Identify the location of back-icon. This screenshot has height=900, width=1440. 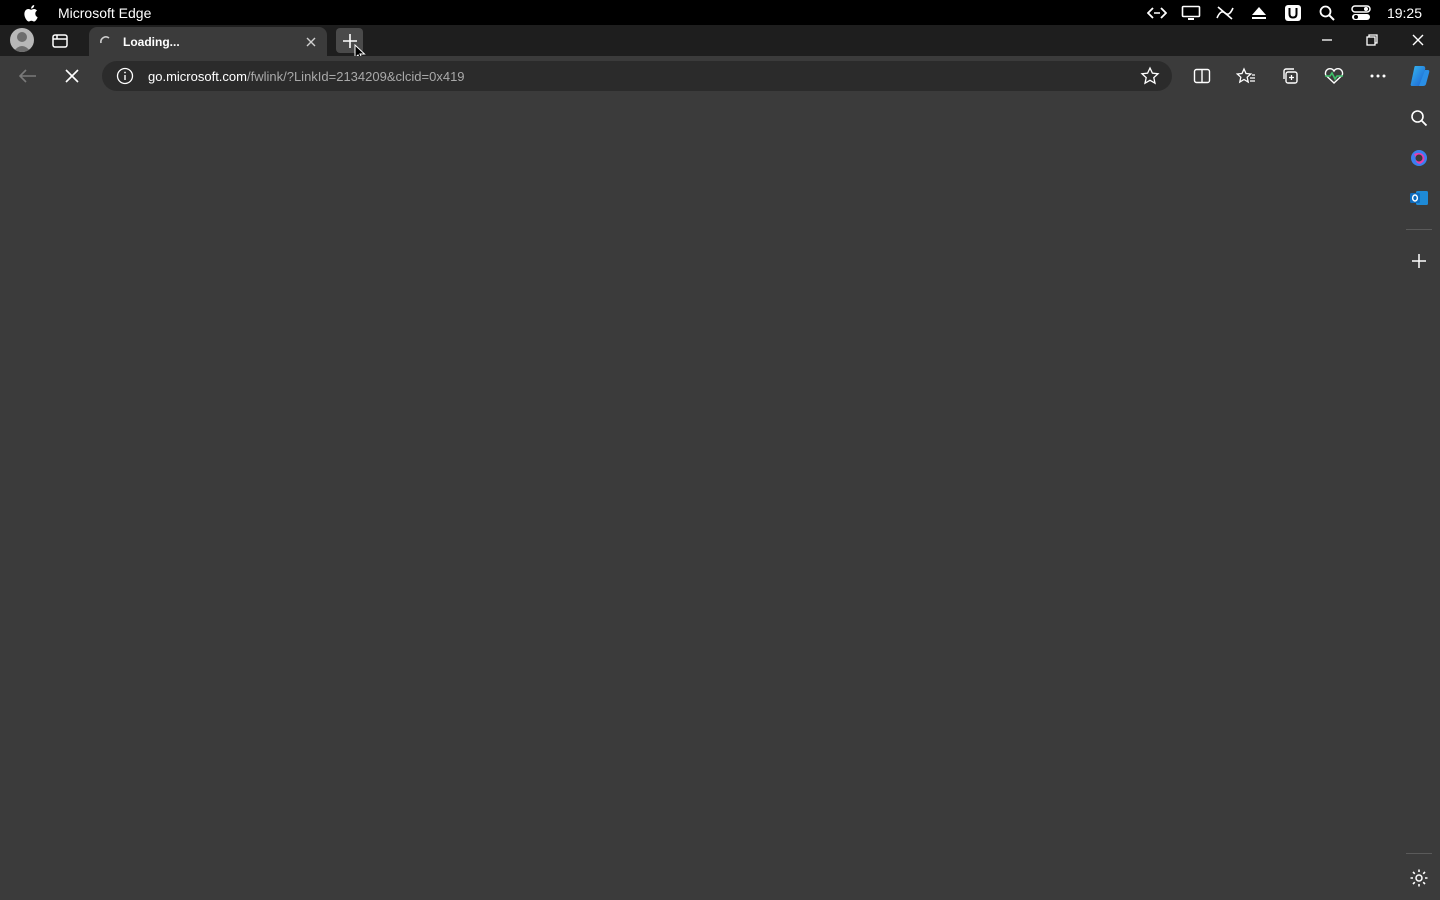
(28, 76).